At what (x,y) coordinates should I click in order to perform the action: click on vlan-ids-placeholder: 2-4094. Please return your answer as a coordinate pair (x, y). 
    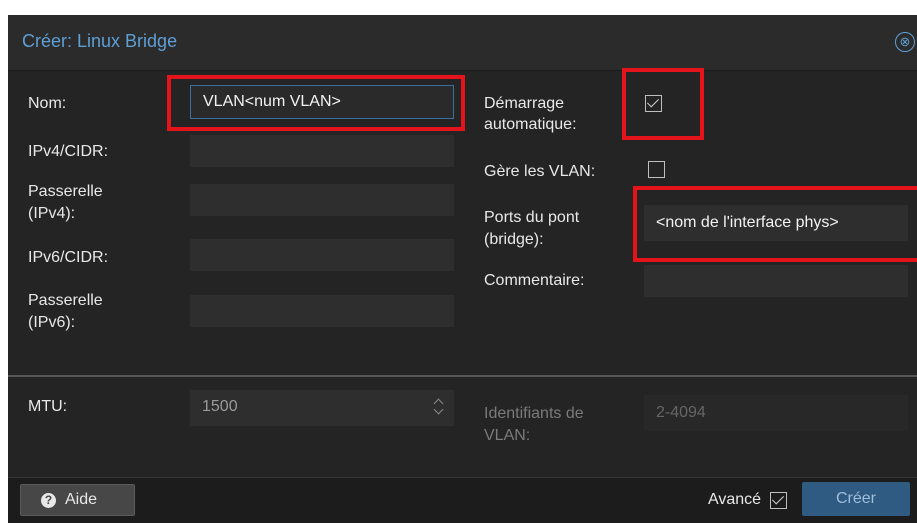
    Looking at the image, I should click on (681, 412).